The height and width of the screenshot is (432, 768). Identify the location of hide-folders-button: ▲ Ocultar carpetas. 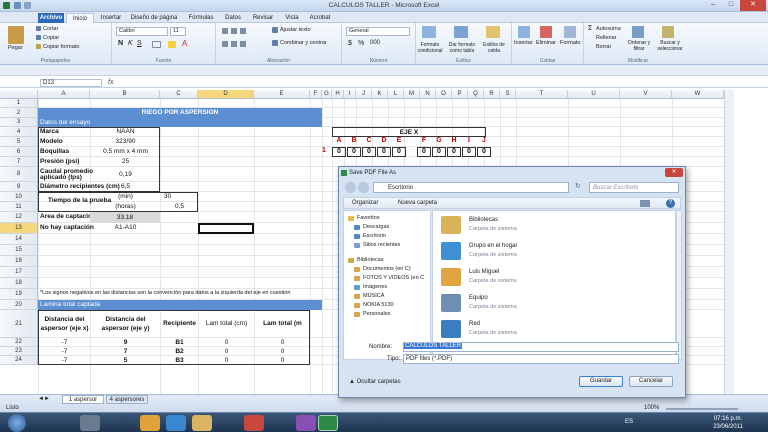
(375, 382).